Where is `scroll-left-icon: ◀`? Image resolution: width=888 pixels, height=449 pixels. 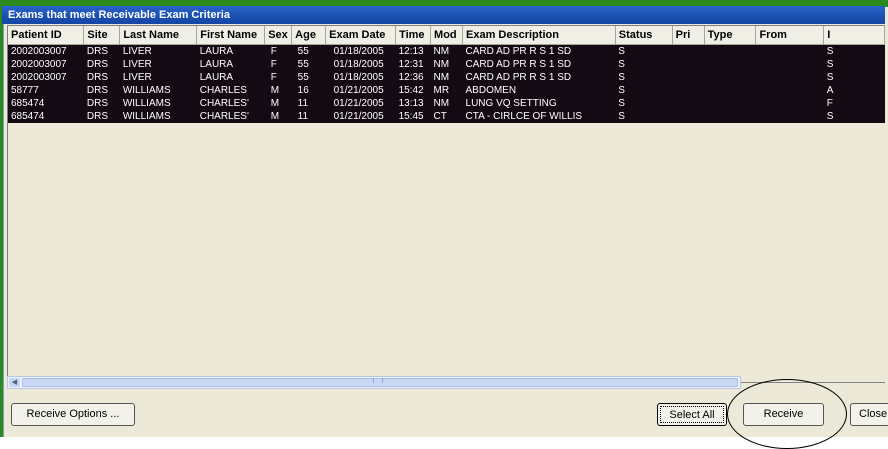 scroll-left-icon: ◀ is located at coordinates (14, 382).